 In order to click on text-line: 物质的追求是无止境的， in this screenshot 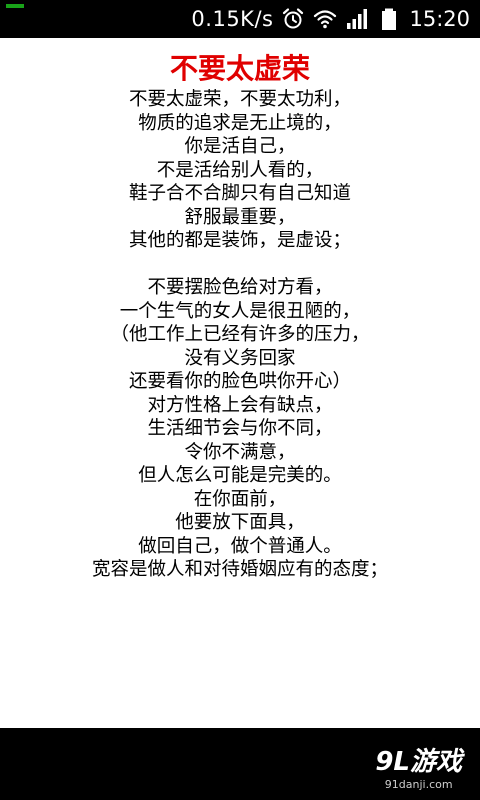, I will do `click(240, 123)`.